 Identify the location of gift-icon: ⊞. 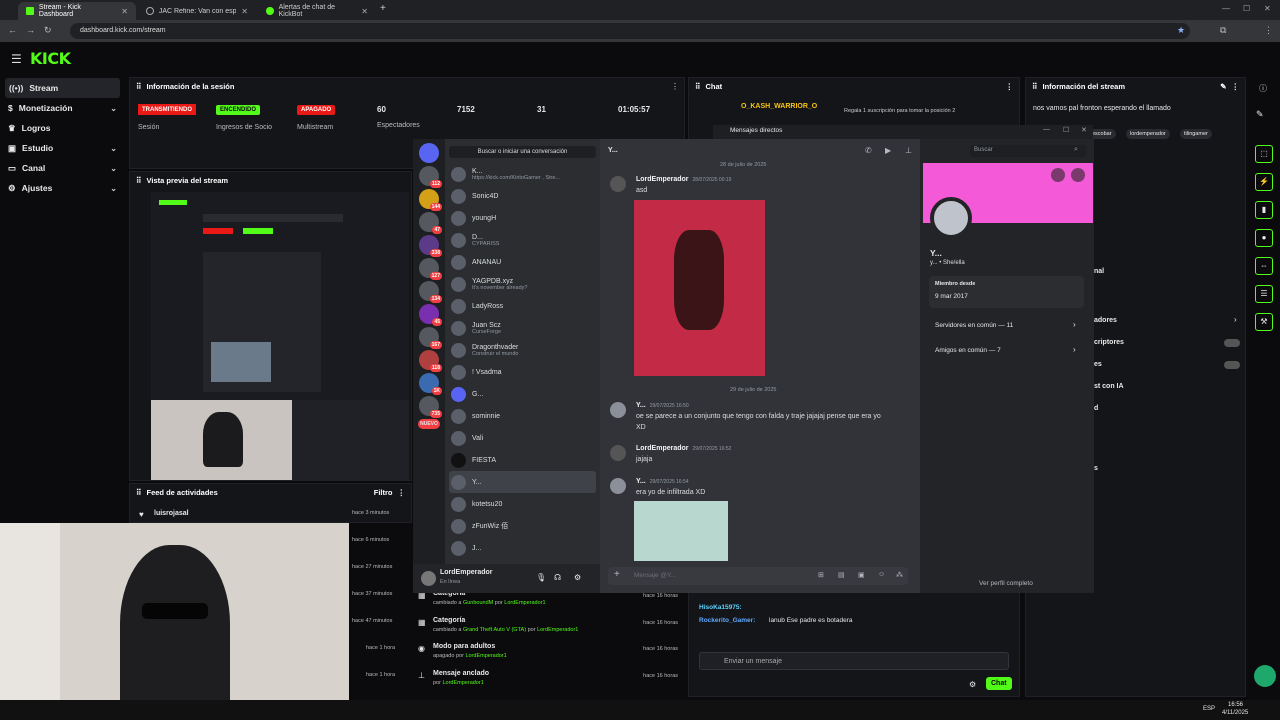
(821, 575).